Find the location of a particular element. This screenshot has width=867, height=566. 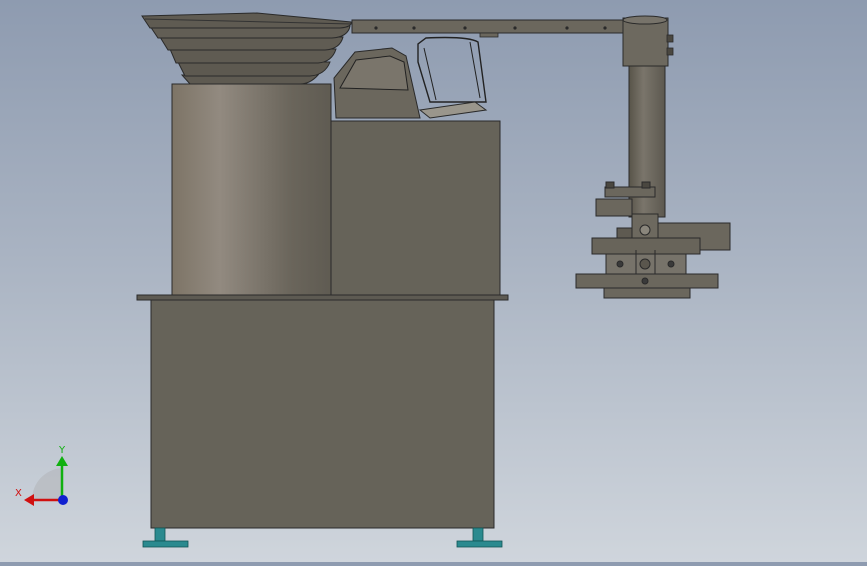

table-top is located at coordinates (322, 297).